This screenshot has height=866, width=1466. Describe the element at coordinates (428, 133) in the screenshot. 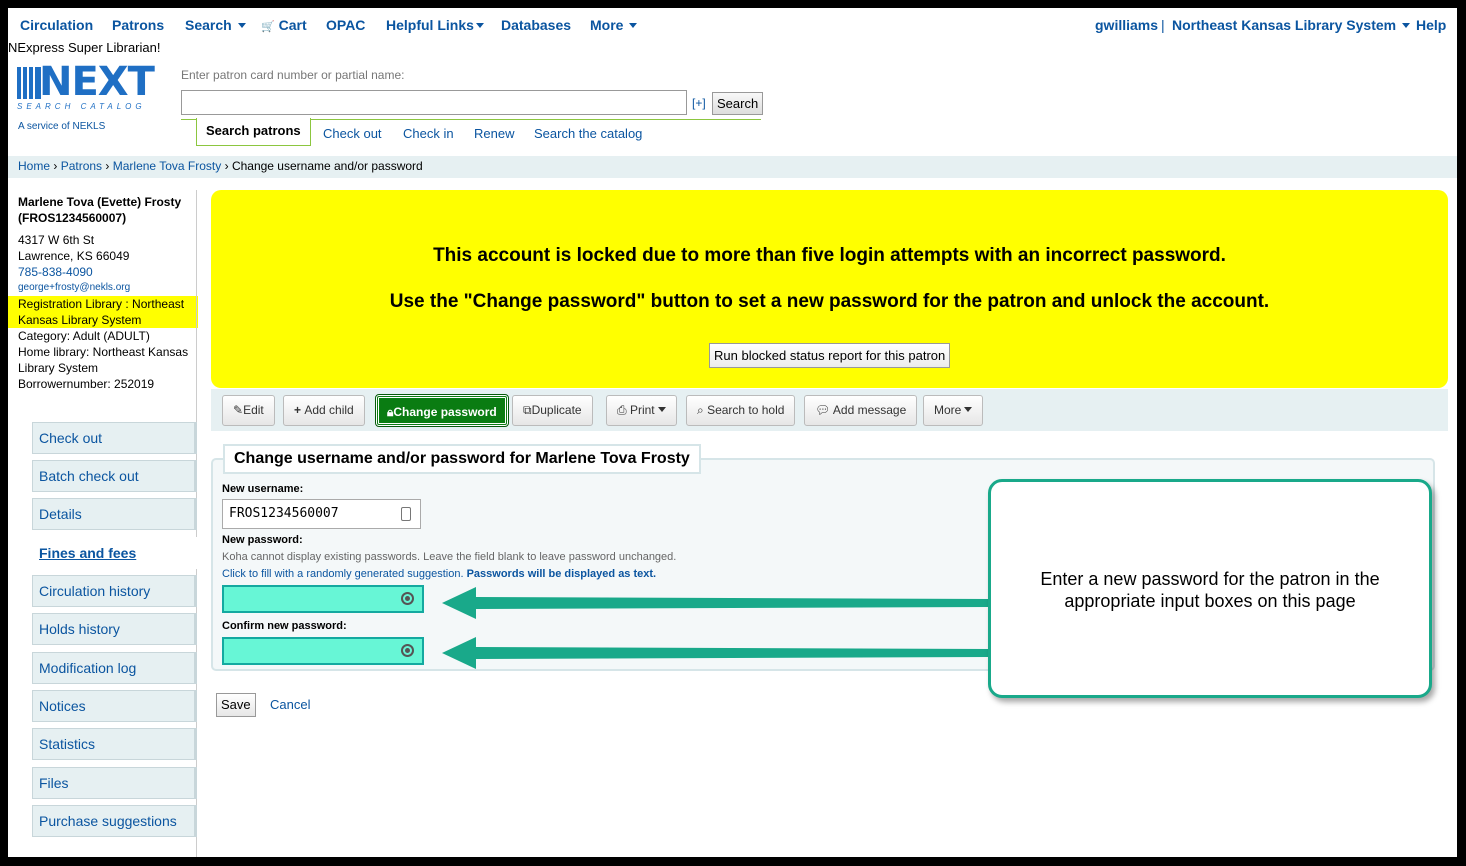

I see `tab-check-in: Check in` at that location.